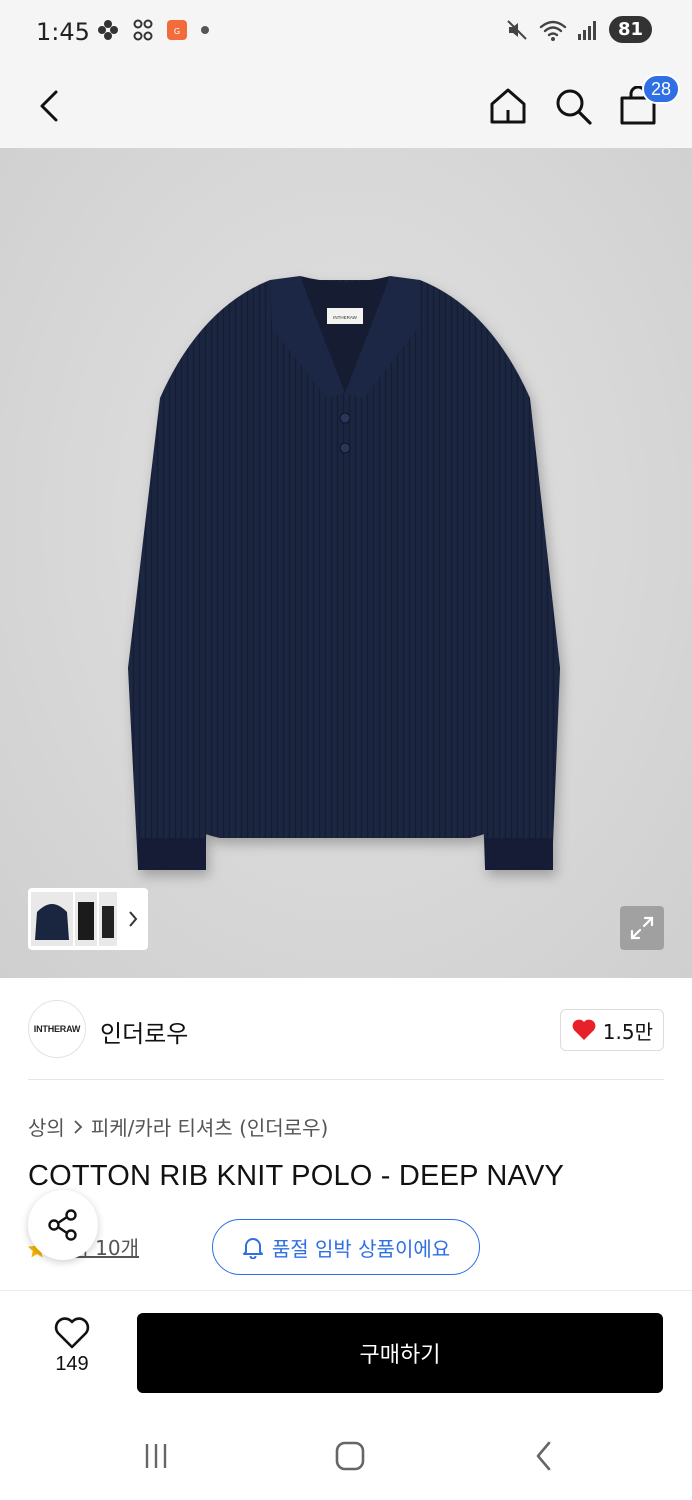  Describe the element at coordinates (361, 1248) in the screenshot. I see `soldout-alert-label: 품절 임박 상품이에요` at that location.